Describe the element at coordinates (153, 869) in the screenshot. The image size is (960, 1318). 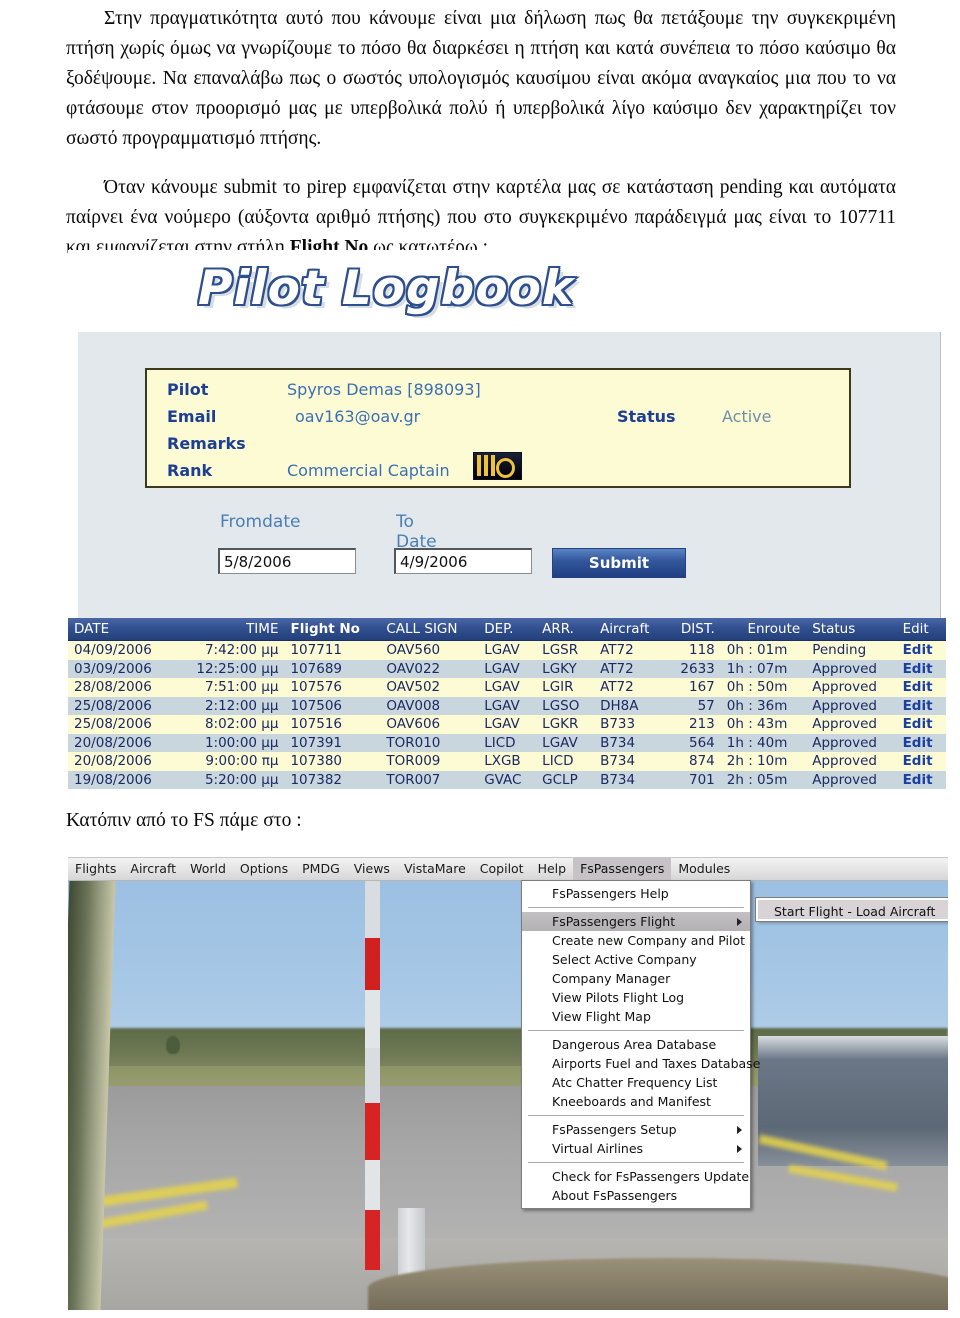
I see `menubar-item-aircraft: Aircraft` at that location.